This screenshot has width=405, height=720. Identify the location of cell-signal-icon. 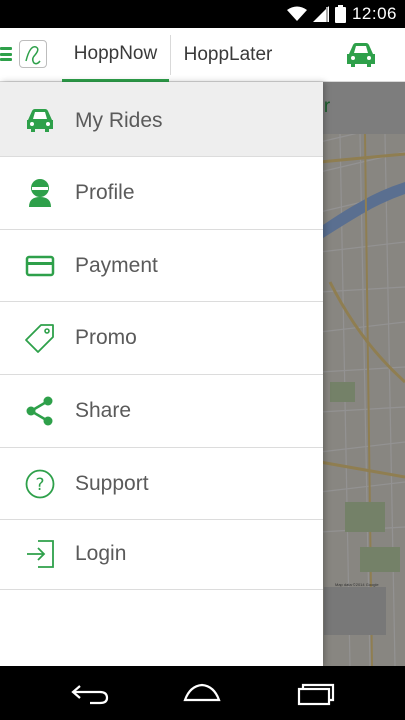
(320, 14).